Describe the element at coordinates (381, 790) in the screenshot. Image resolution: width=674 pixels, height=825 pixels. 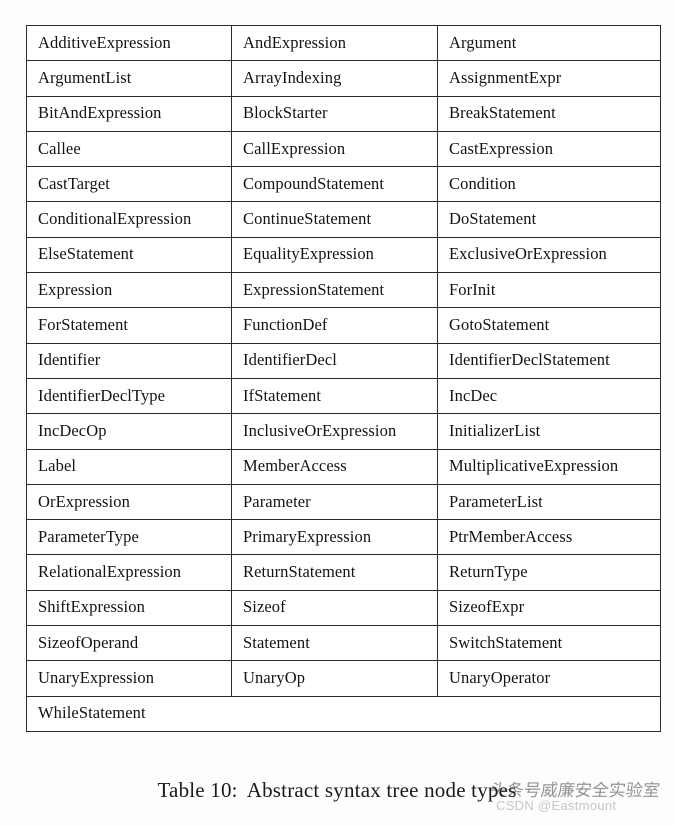
I see `caption-text: Abstract syntax tree node types` at that location.